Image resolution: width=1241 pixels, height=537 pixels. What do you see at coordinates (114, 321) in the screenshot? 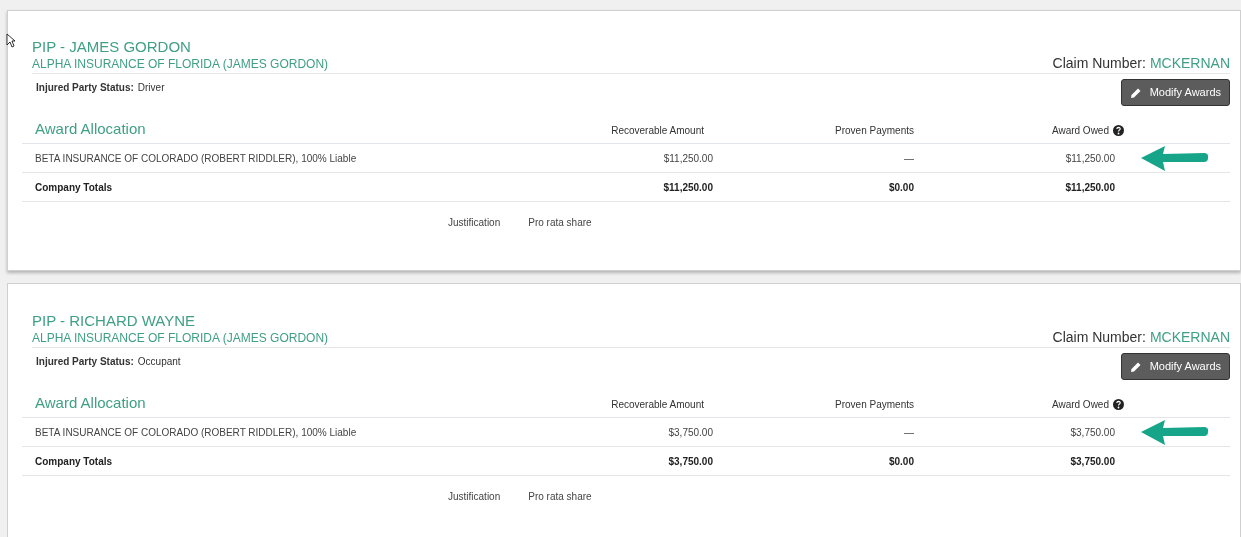
I see `card-title: PIP - RICHARD WAYNE` at bounding box center [114, 321].